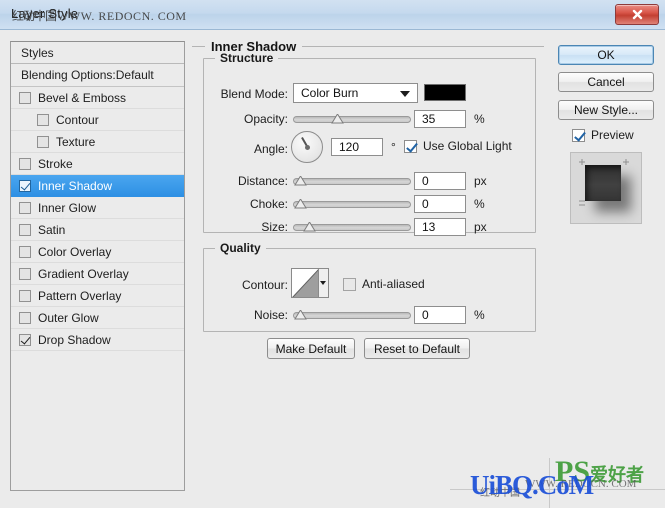 This screenshot has height=508, width=665. I want to click on anti-aliased-row: Anti-aliased, so click(384, 284).